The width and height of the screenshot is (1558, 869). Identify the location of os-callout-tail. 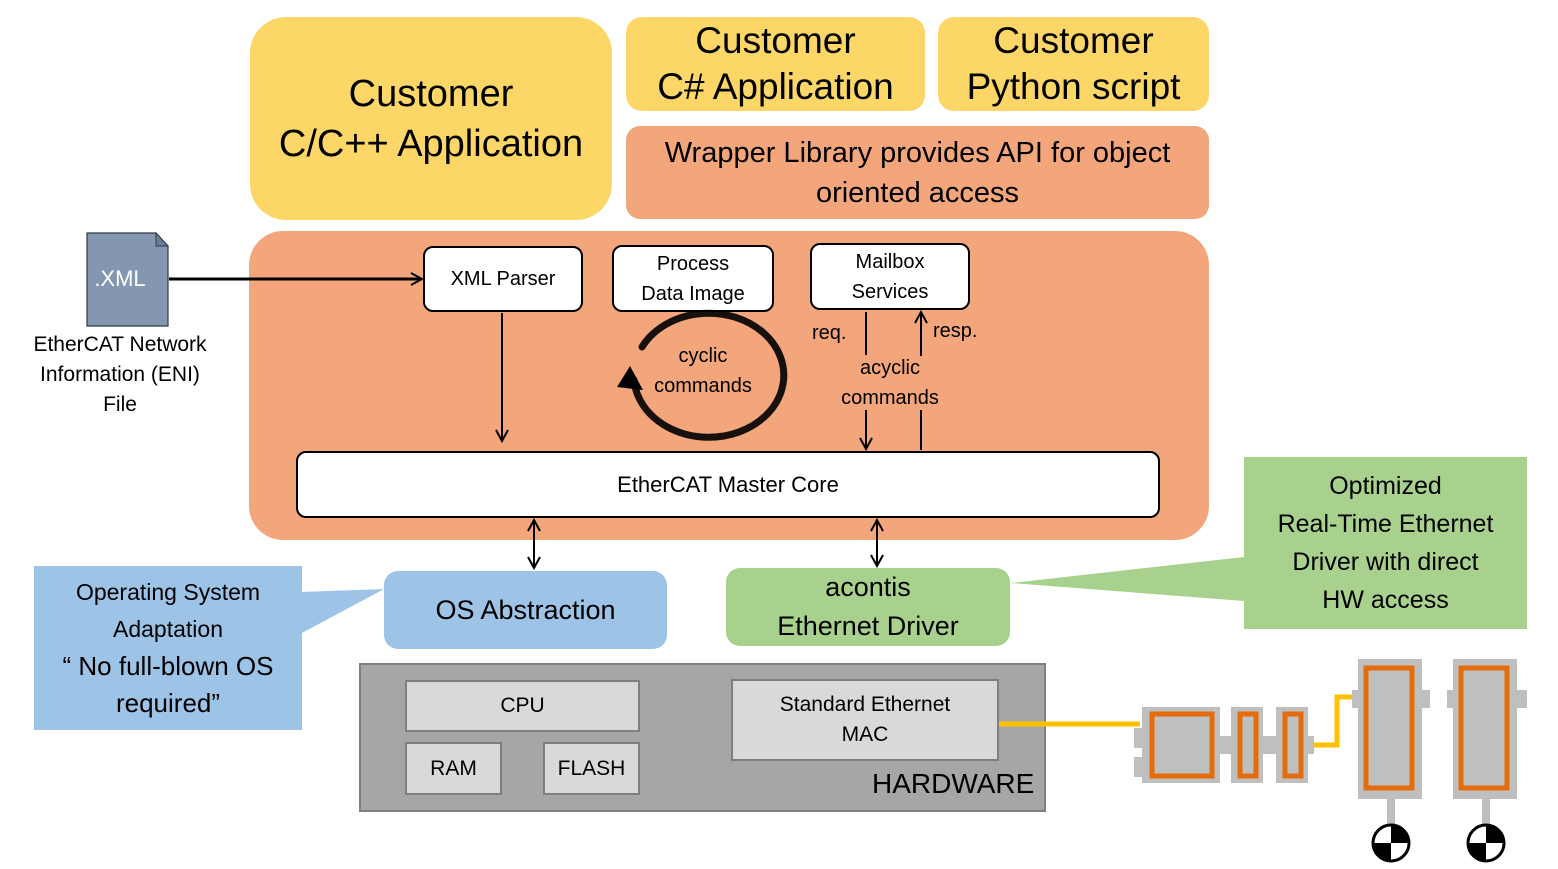
(342, 611).